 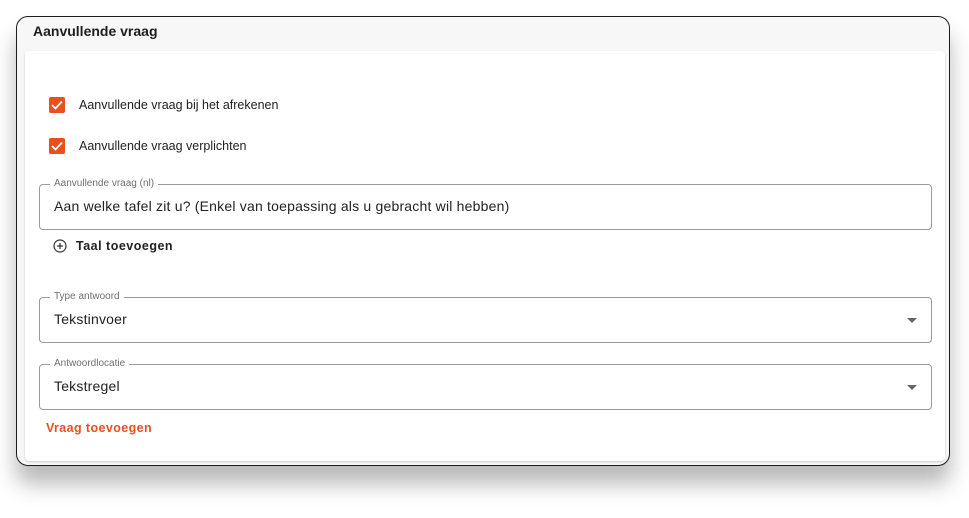 I want to click on answer-location-select: Antwoordlocatie Tekstregel, so click(x=485, y=384).